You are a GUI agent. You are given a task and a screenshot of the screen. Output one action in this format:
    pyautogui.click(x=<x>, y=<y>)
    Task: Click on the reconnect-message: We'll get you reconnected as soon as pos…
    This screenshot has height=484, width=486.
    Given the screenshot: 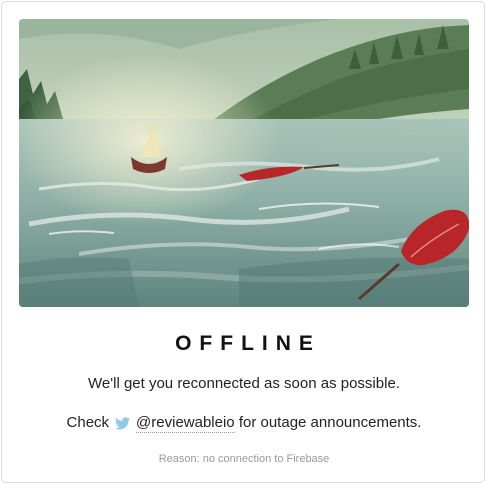 What is the action you would take?
    pyautogui.click(x=244, y=383)
    